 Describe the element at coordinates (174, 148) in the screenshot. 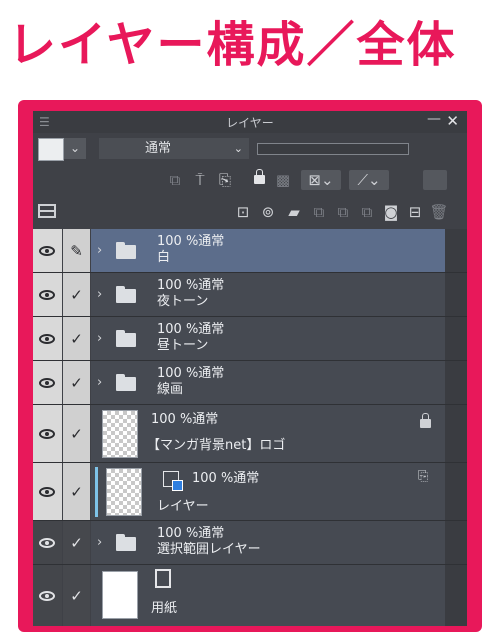

I see `blend-mode-select: 通常 ⌄` at that location.